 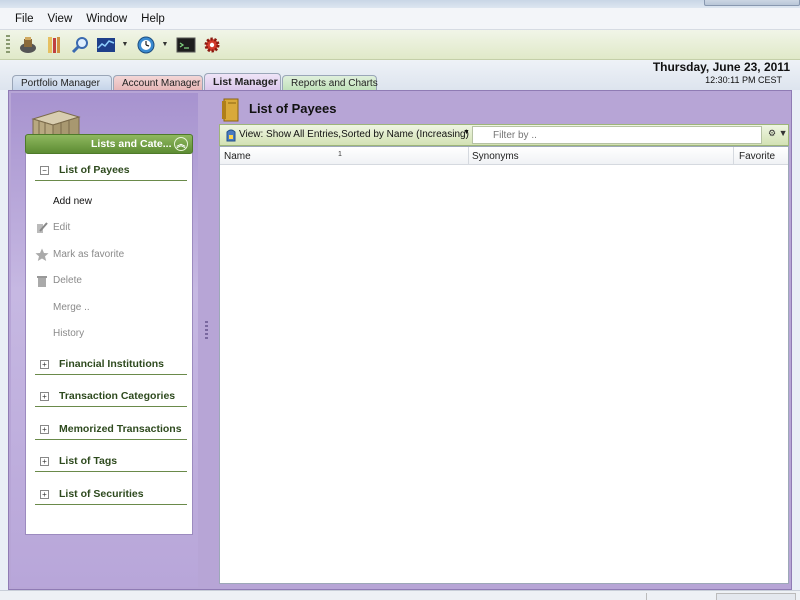 What do you see at coordinates (721, 67) in the screenshot?
I see `current-date: Thursday, June 23, 2011` at bounding box center [721, 67].